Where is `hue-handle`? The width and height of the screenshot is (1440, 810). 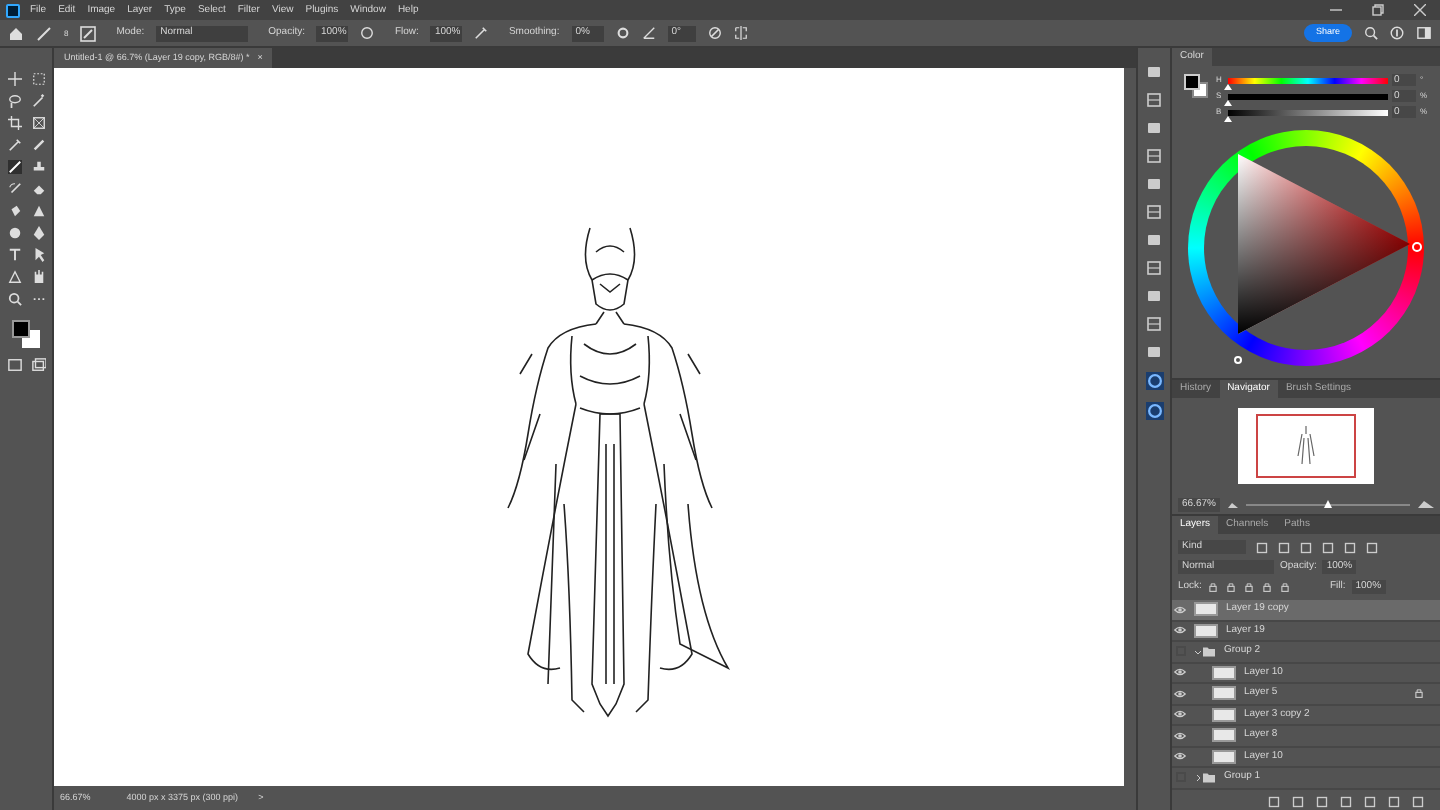 hue-handle is located at coordinates (1417, 247).